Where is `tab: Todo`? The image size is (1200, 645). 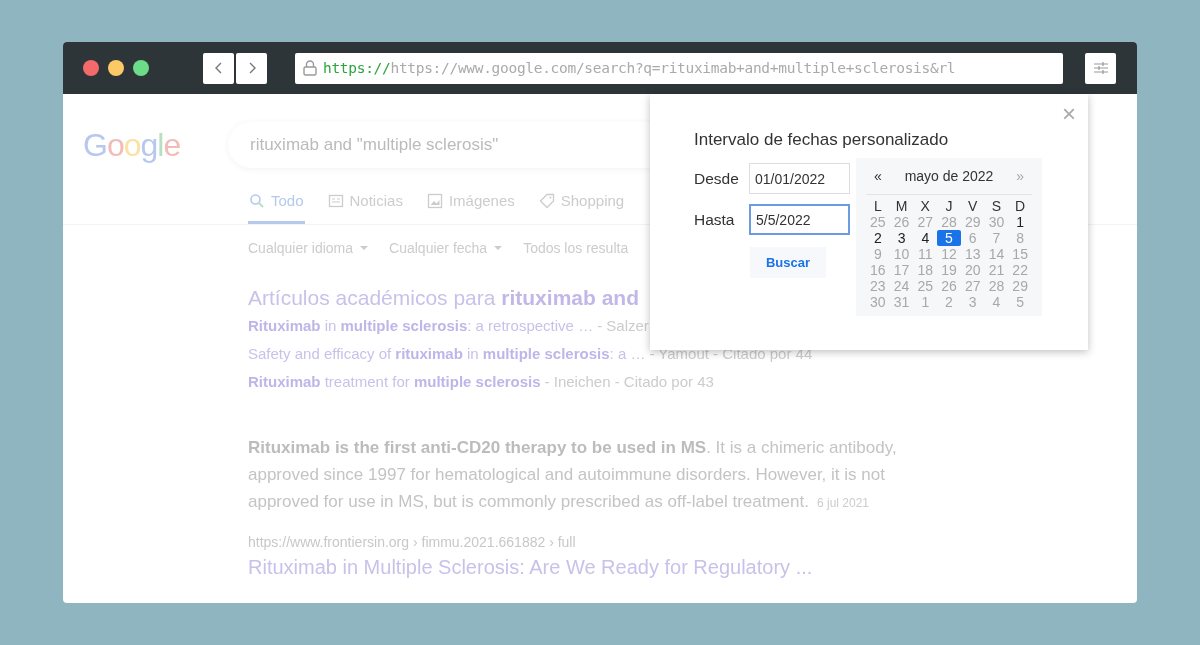
tab: Todo is located at coordinates (276, 208).